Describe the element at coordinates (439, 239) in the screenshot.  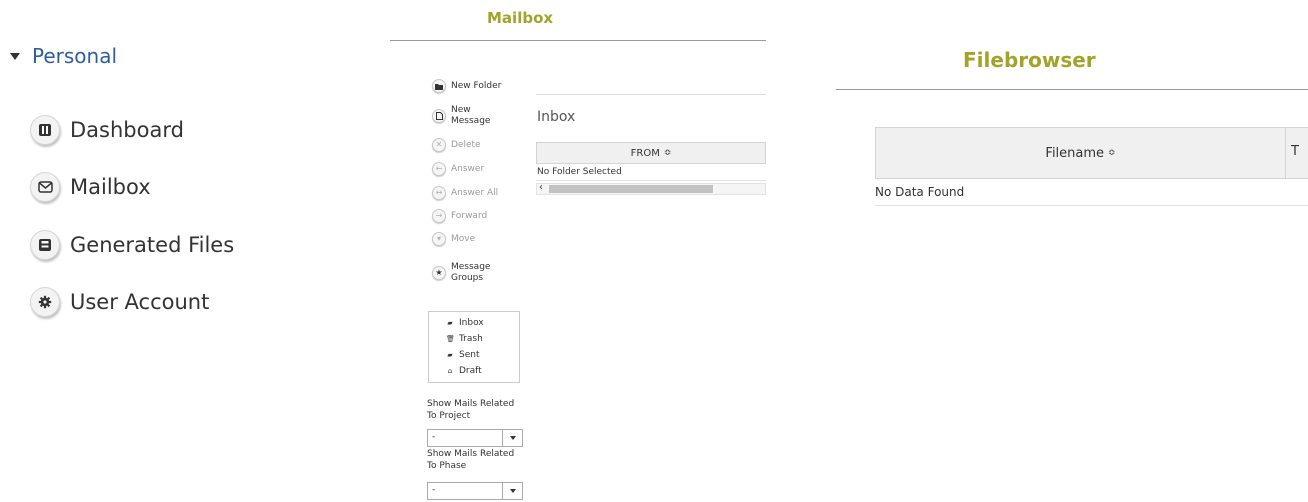
I see `chevron-down-icon: ▾` at that location.